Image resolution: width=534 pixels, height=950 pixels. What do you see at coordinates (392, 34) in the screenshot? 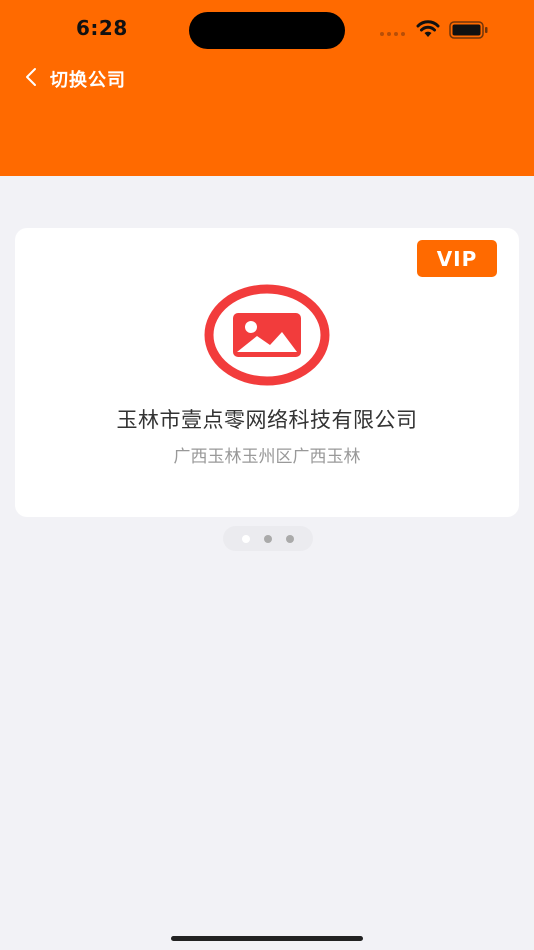
I see `cellular-signal-icon` at bounding box center [392, 34].